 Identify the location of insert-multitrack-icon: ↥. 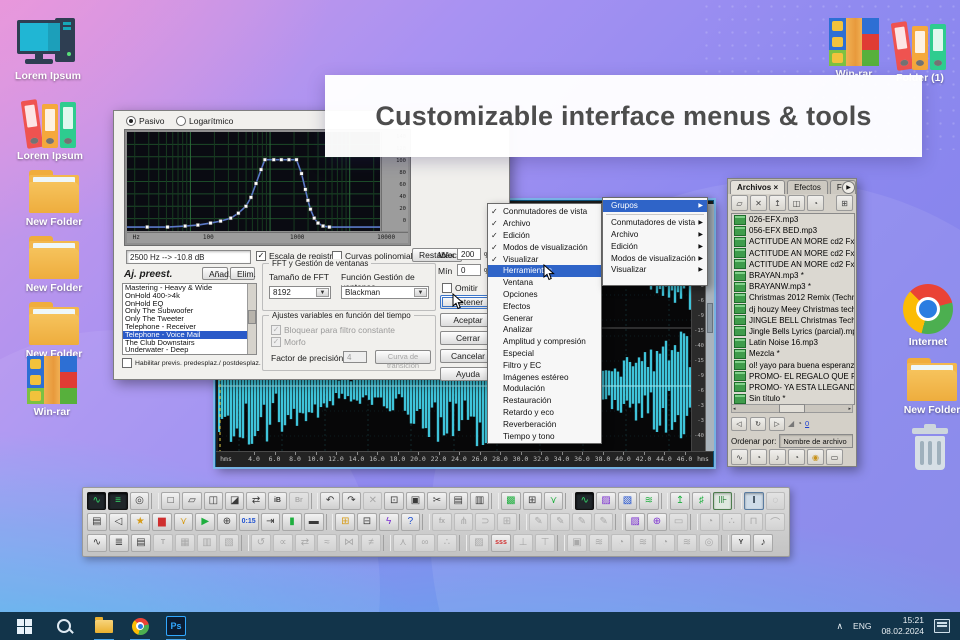
(777, 203).